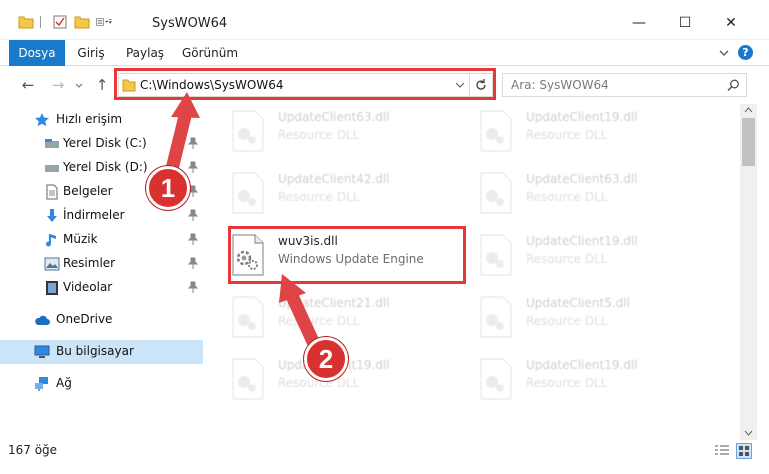  Describe the element at coordinates (326, 359) in the screenshot. I see `step-2-badge: 2` at that location.